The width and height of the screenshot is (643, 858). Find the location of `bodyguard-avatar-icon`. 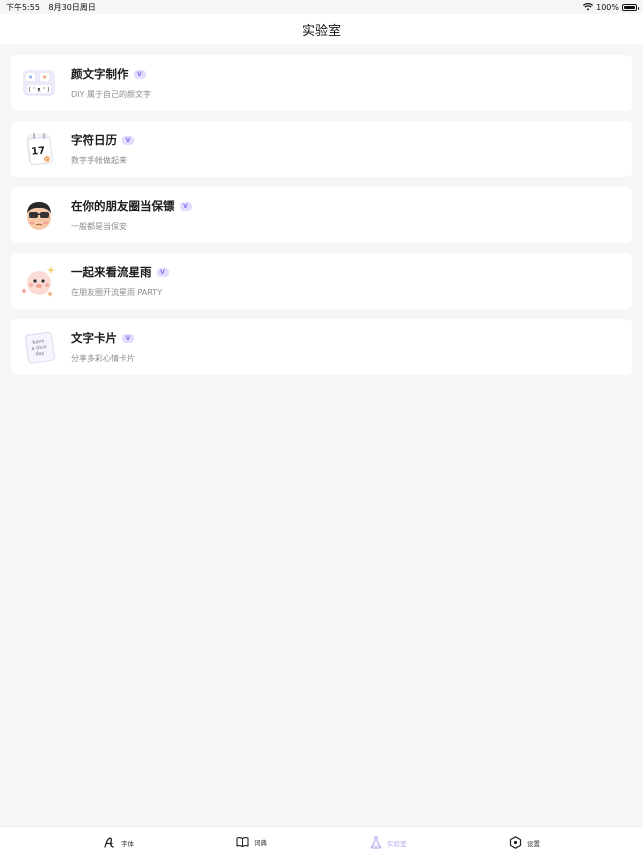

bodyguard-avatar-icon is located at coordinates (39, 215).